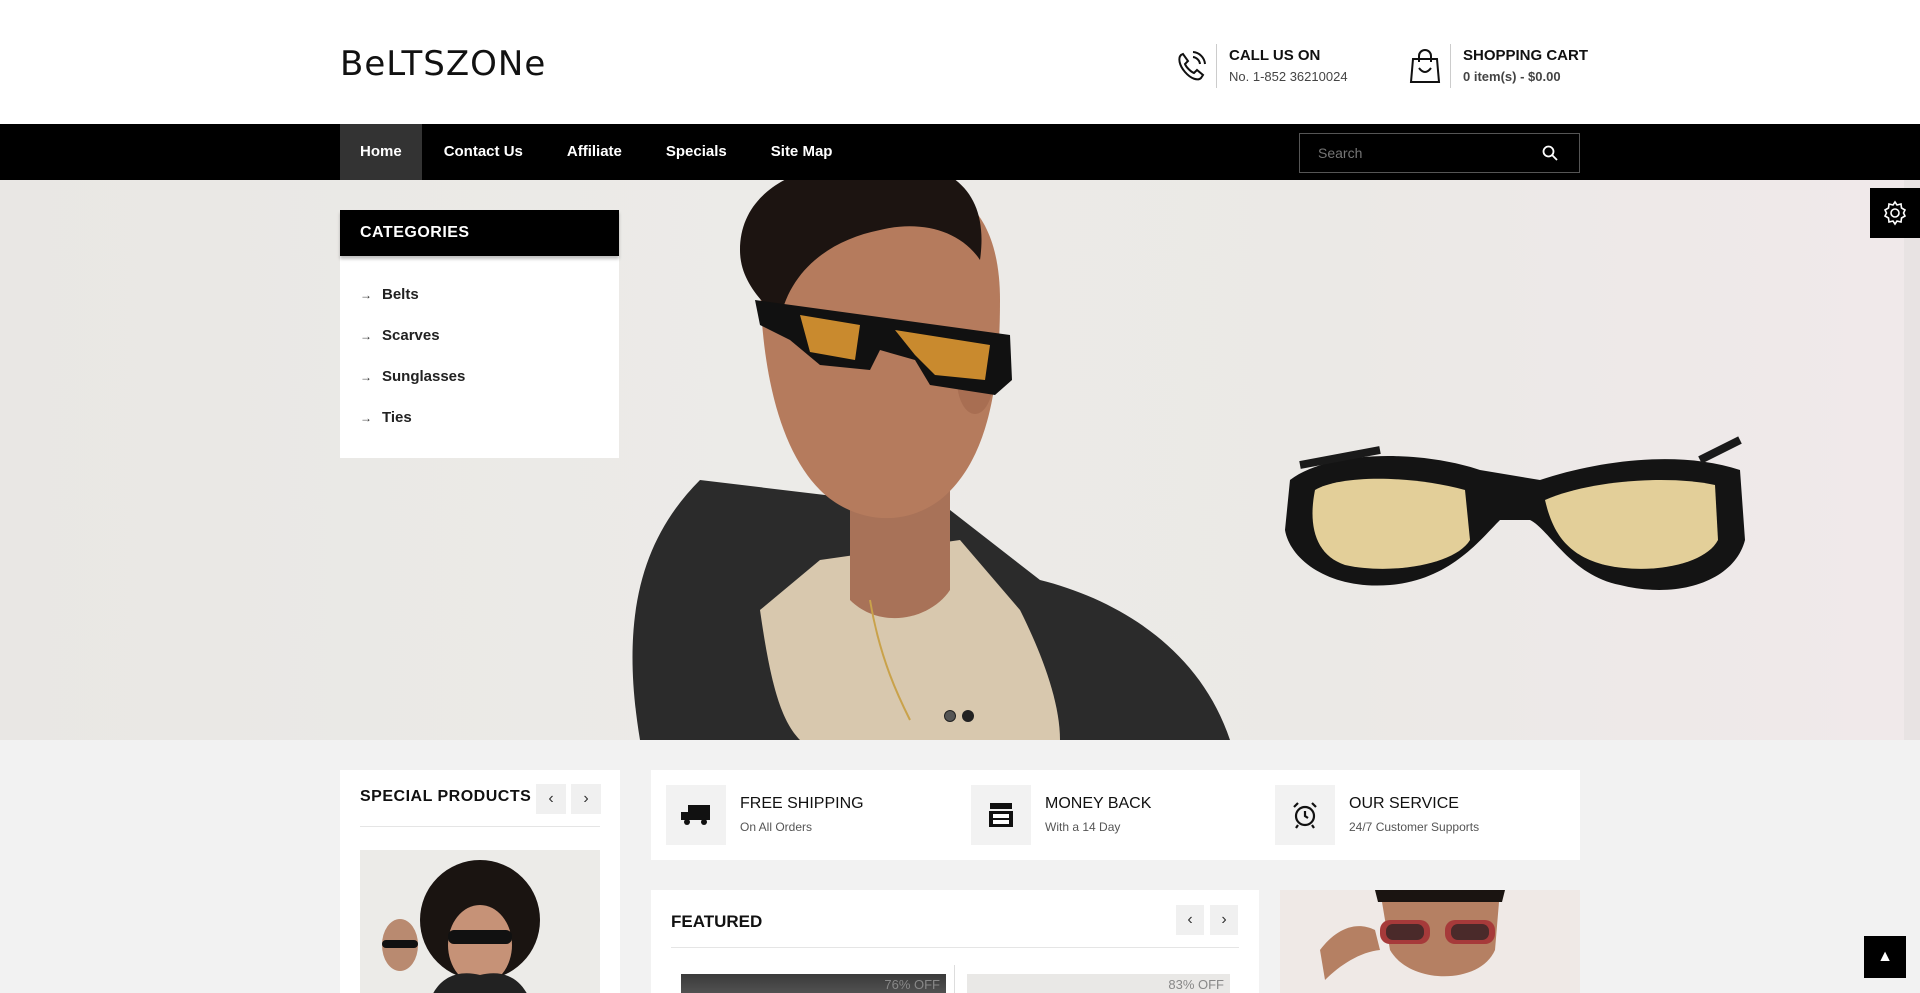 The height and width of the screenshot is (993, 1920). What do you see at coordinates (717, 921) in the screenshot?
I see `featured-title: FEATURED` at bounding box center [717, 921].